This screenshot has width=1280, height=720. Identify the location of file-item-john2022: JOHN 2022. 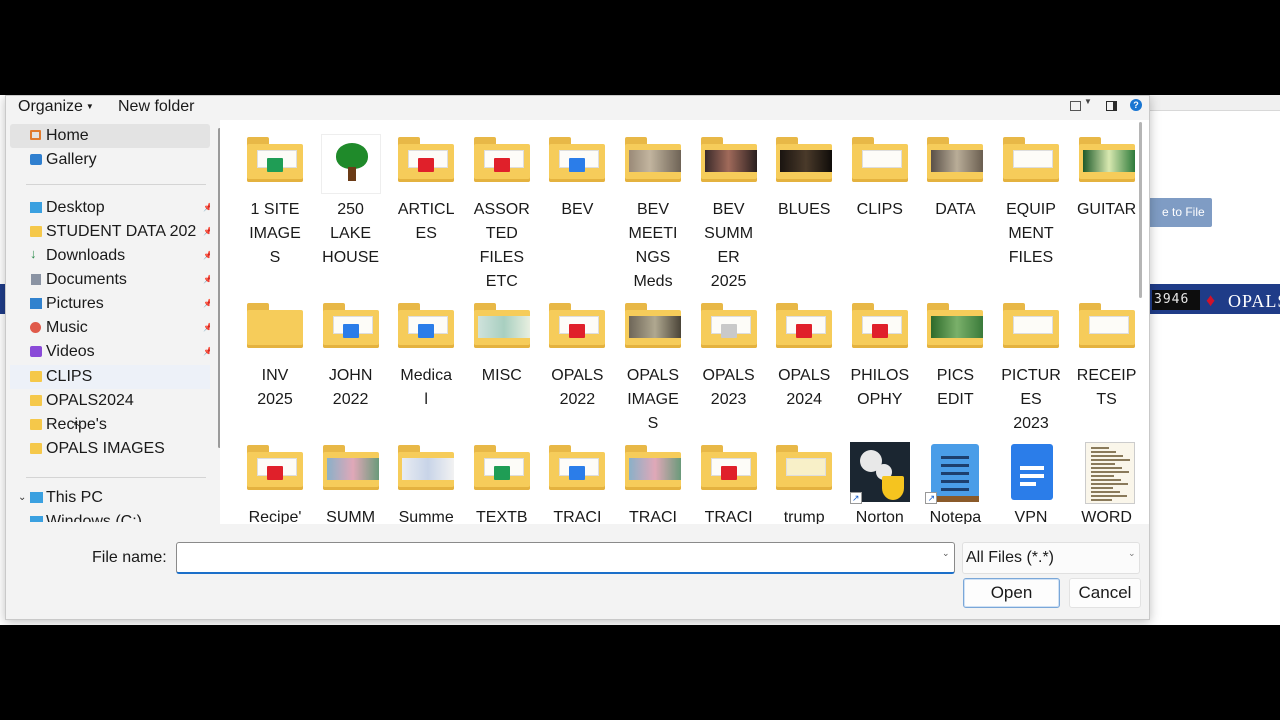
(351, 370).